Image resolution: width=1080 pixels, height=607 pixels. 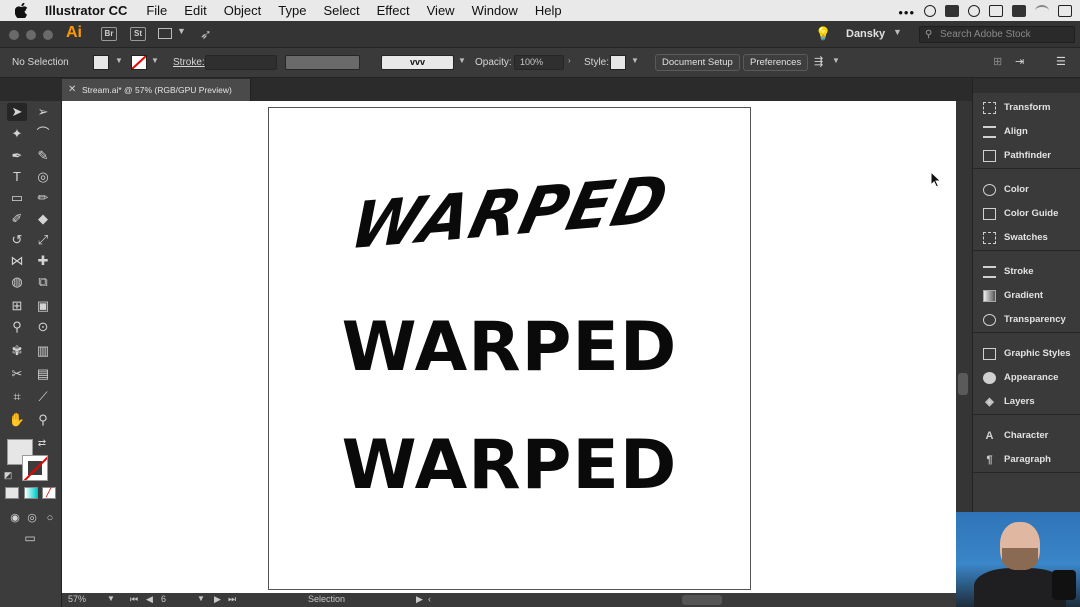 I want to click on gpu-performance-icon: ➶, so click(x=206, y=34).